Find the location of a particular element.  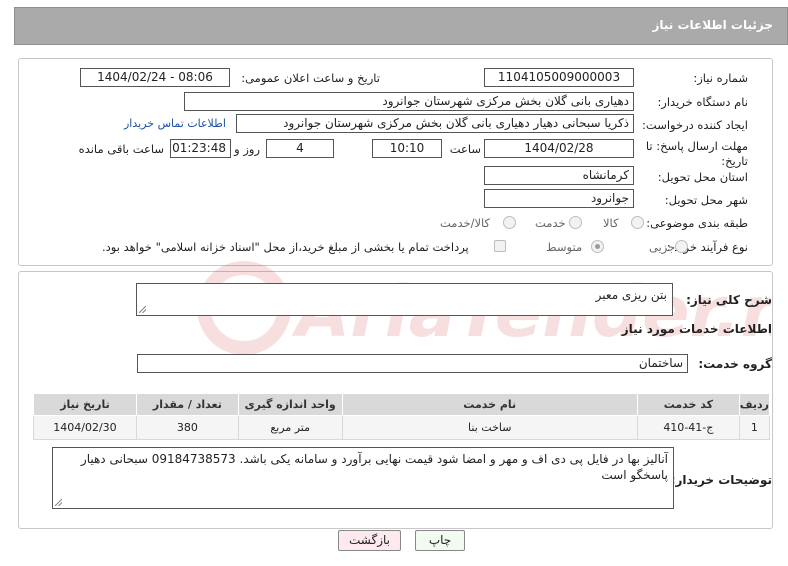

process-radio-medium is located at coordinates (597, 246).